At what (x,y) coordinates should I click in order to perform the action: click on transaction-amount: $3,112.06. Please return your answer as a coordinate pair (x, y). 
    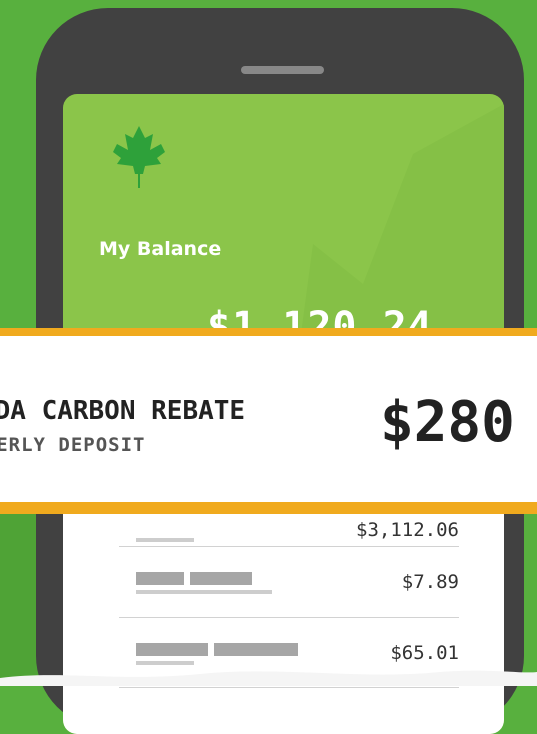
    Looking at the image, I should click on (407, 530).